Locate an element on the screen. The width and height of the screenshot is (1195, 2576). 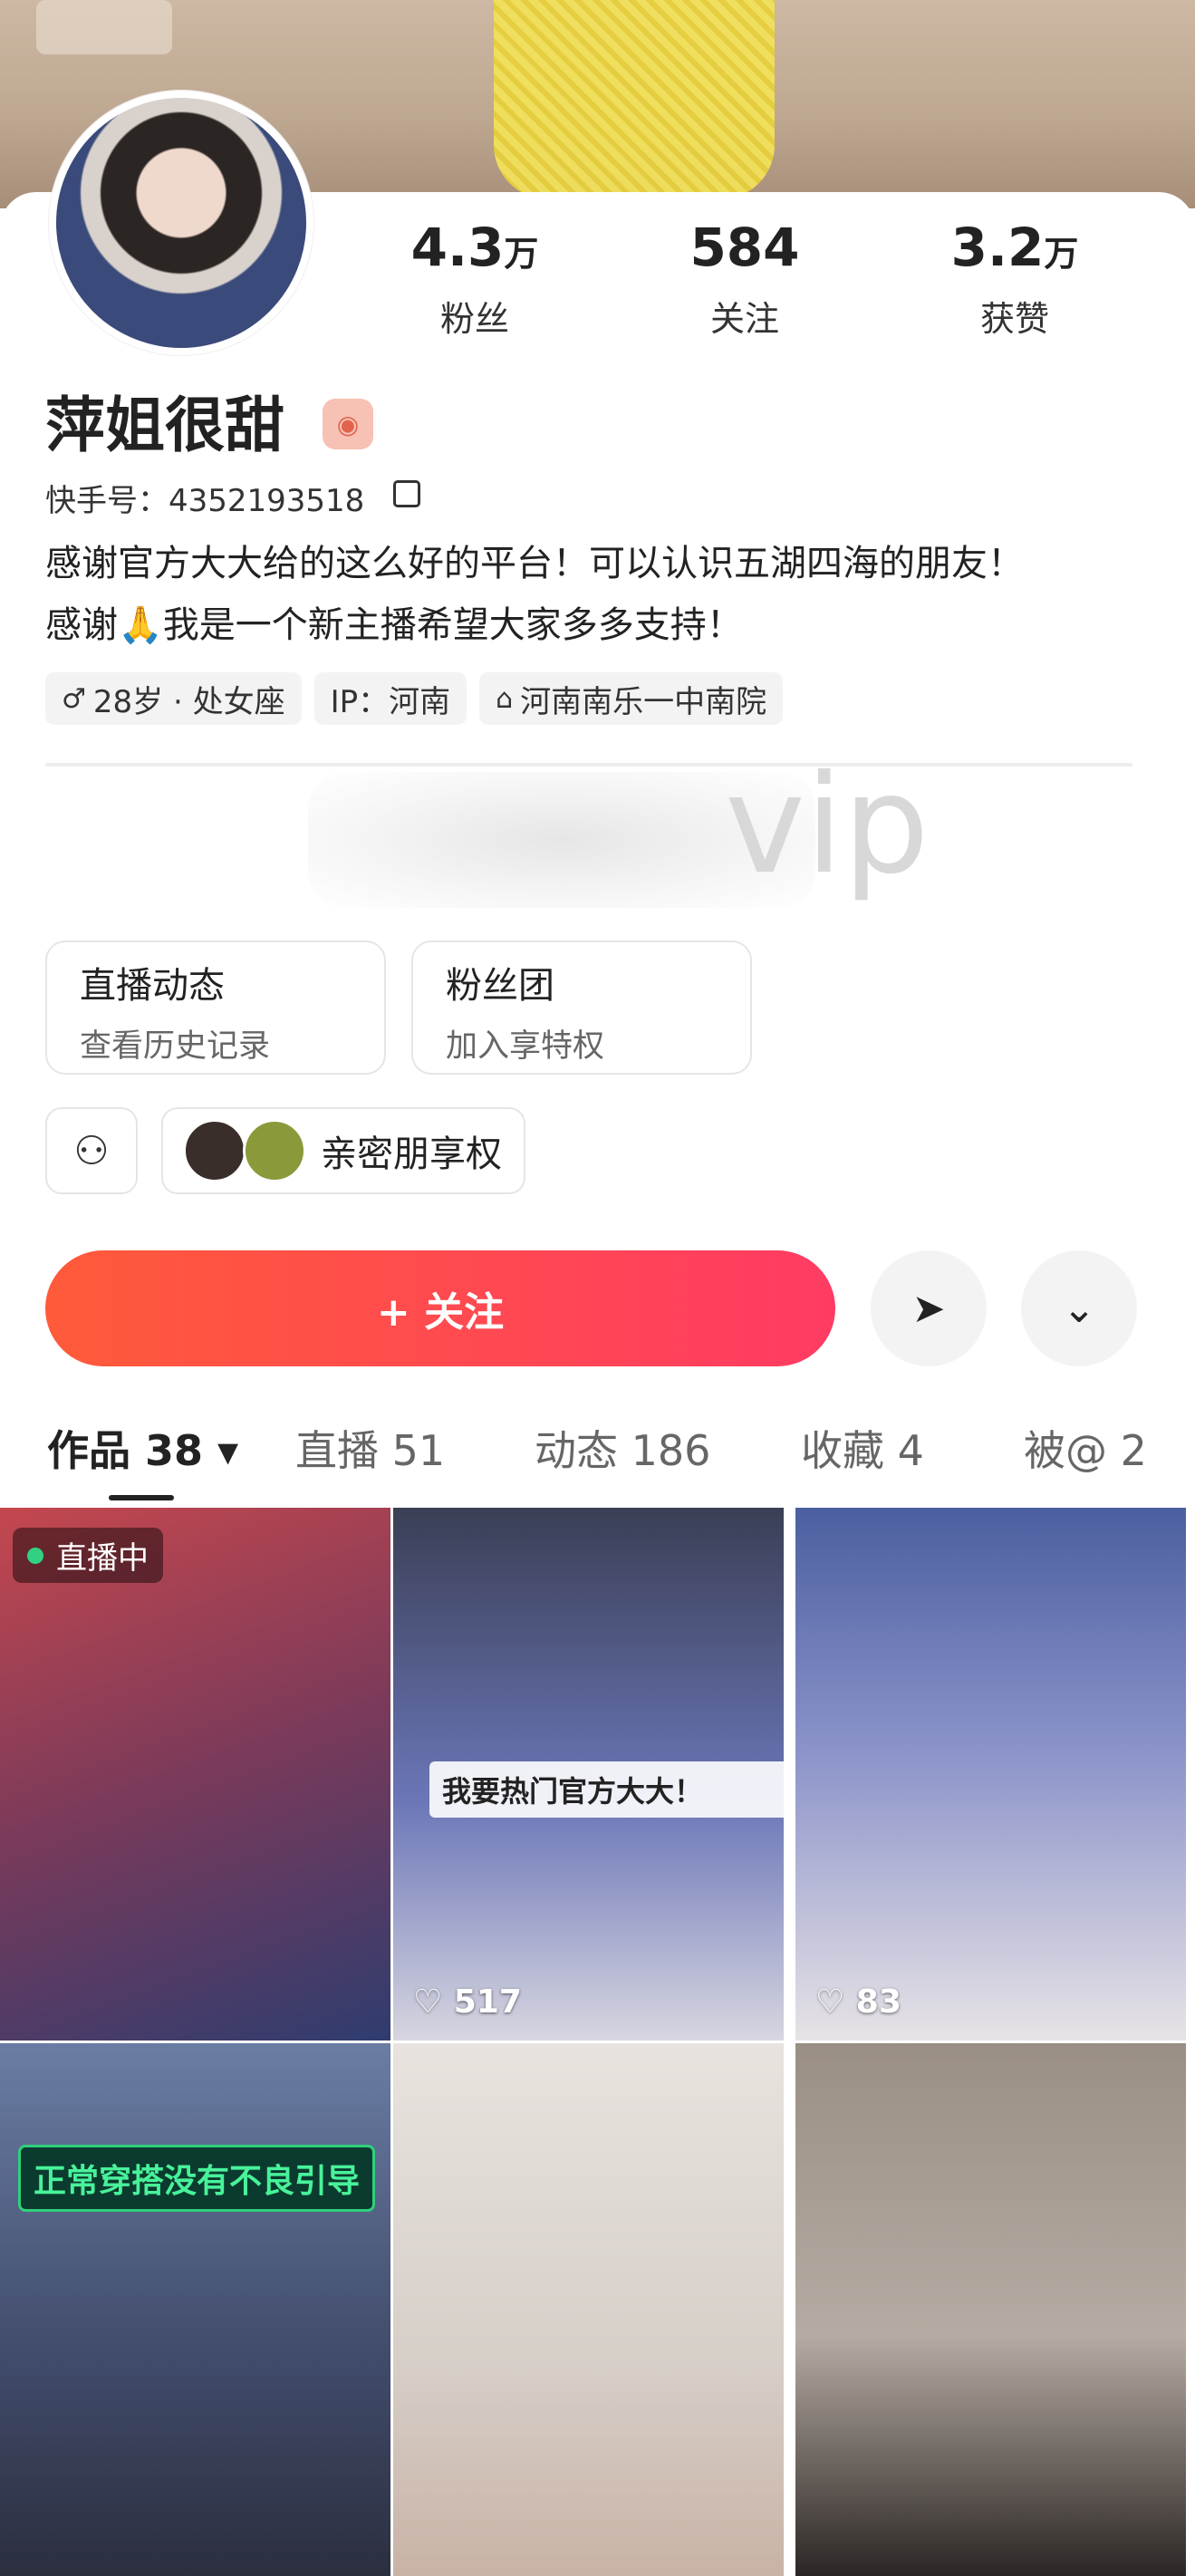
live-dot-icon is located at coordinates (35, 1555).